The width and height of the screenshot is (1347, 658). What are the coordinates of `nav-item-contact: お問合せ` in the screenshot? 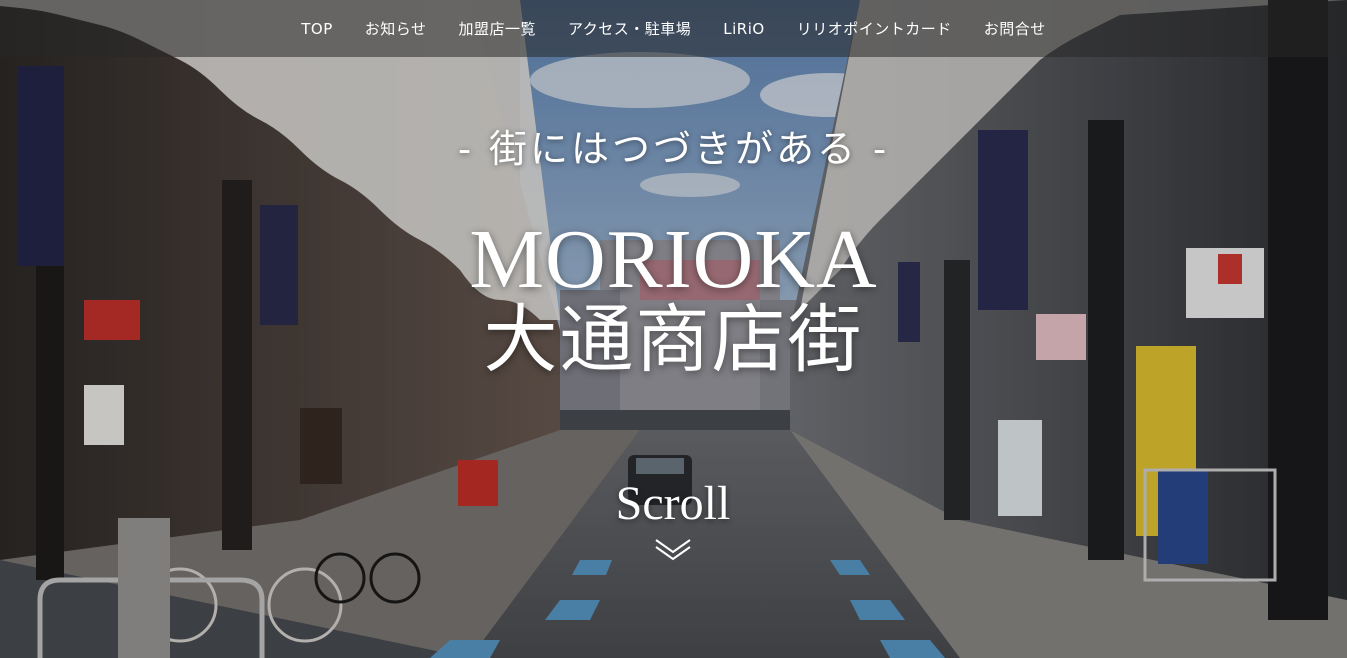 It's located at (1015, 28).